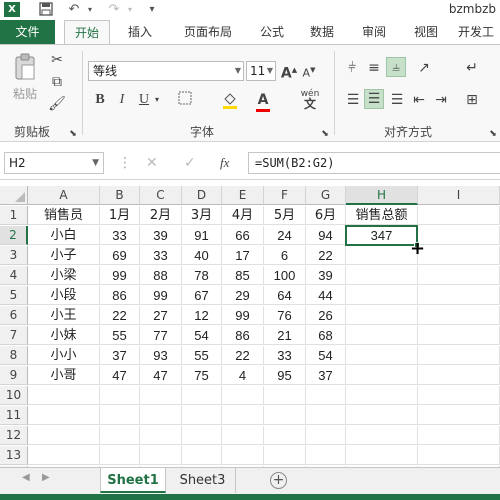 The height and width of the screenshot is (500, 500). Describe the element at coordinates (190, 163) in the screenshot. I see `enter-icon: ✓` at that location.